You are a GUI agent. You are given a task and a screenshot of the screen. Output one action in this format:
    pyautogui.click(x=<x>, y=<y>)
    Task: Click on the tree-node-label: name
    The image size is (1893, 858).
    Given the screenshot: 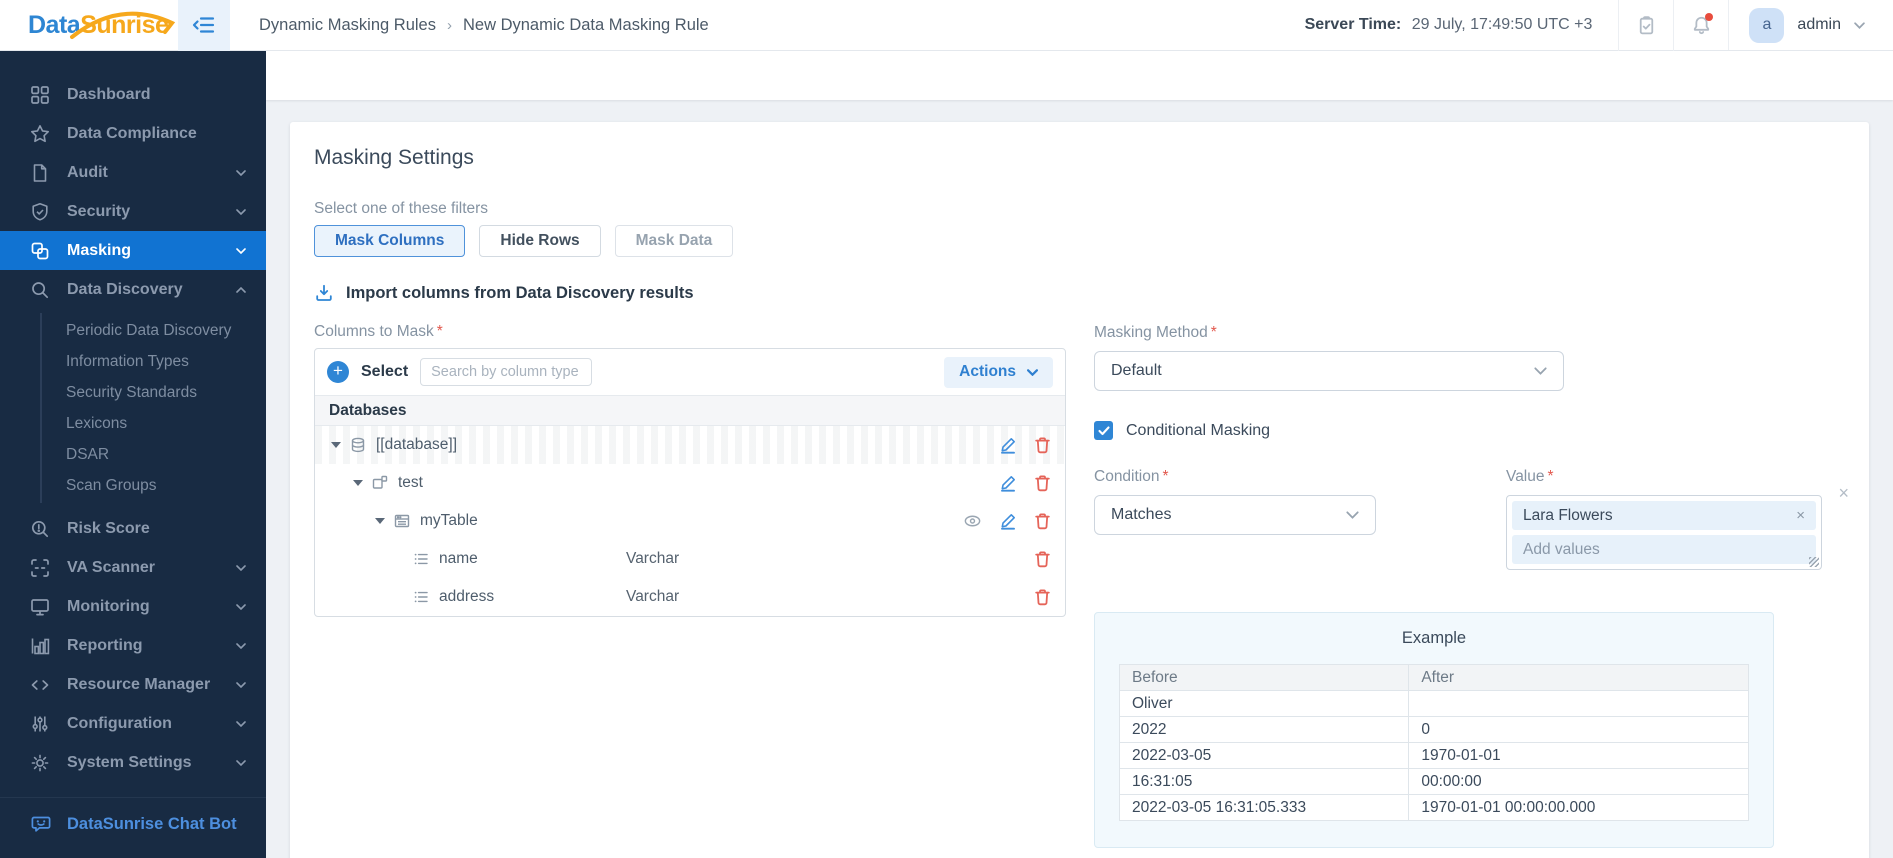 What is the action you would take?
    pyautogui.click(x=458, y=558)
    